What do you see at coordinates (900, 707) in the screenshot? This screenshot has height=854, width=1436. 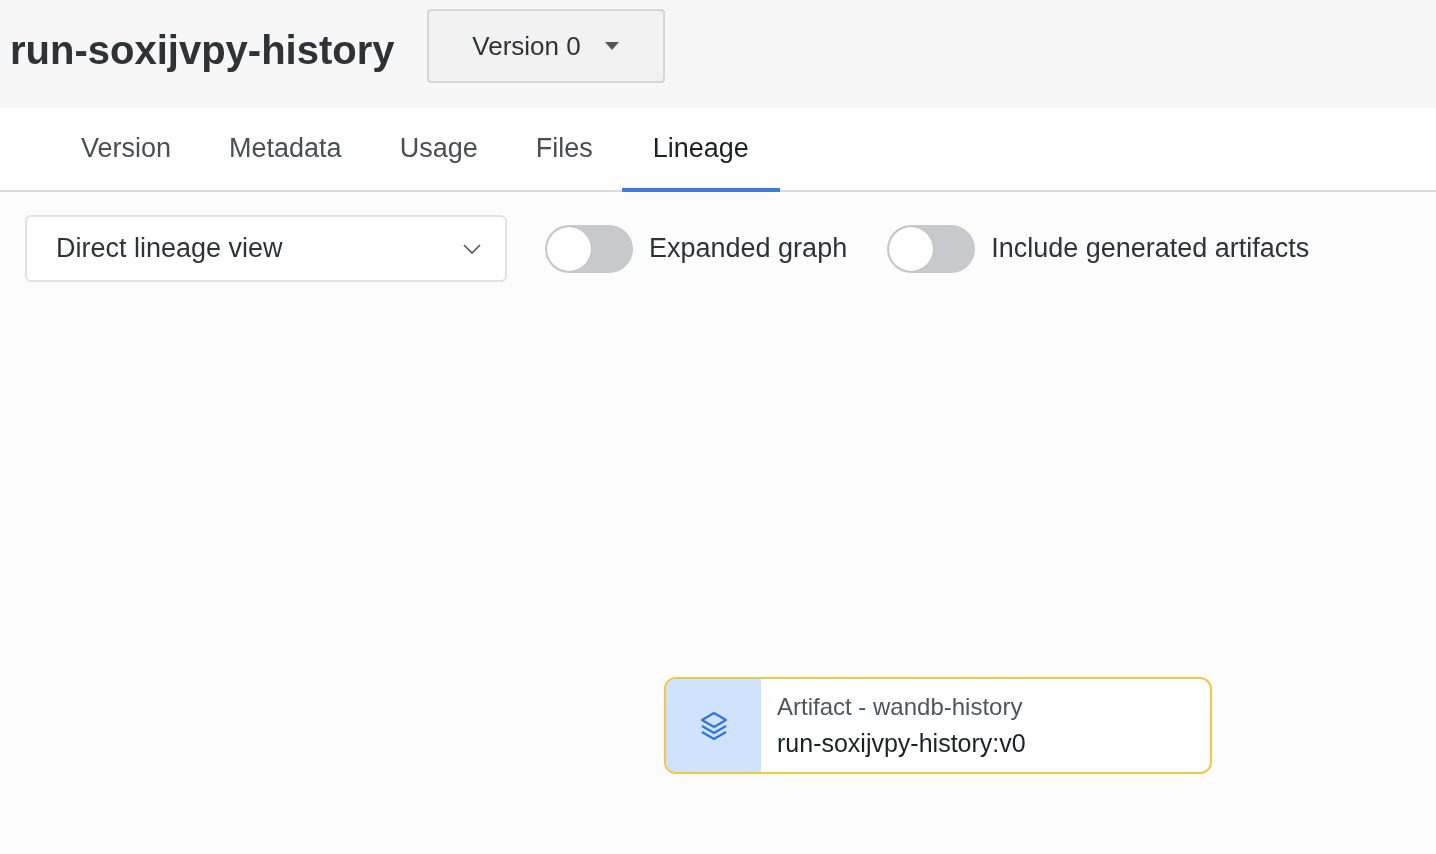 I see `node-type-label: Artifact - wandb-history` at bounding box center [900, 707].